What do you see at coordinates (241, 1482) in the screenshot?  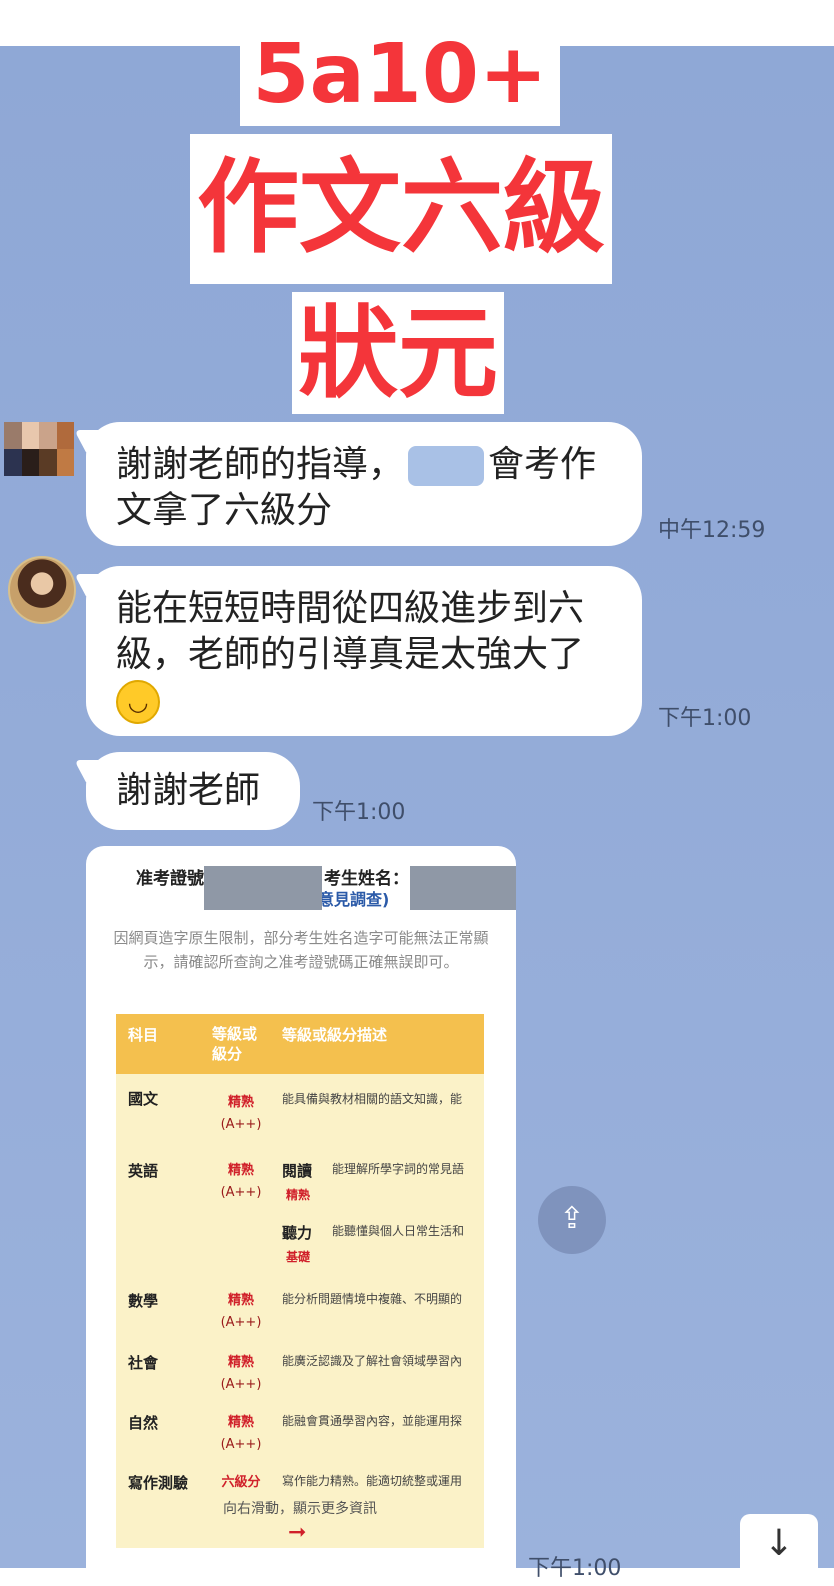 I see `level-value: 六級分` at bounding box center [241, 1482].